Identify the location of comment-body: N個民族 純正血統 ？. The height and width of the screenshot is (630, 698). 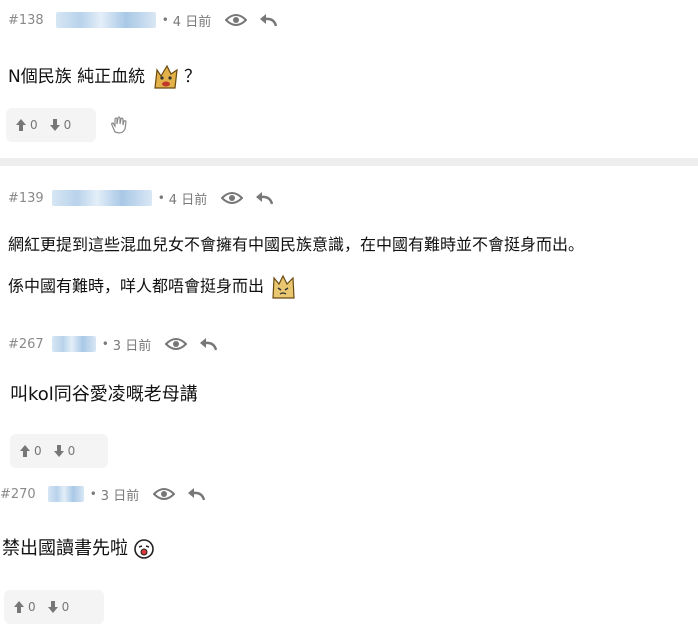
(104, 77).